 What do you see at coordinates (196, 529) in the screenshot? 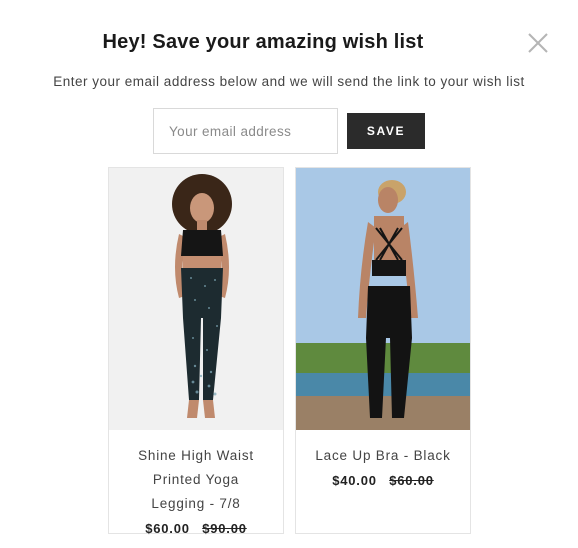
I see `price-row: $60.00 $90.00` at bounding box center [196, 529].